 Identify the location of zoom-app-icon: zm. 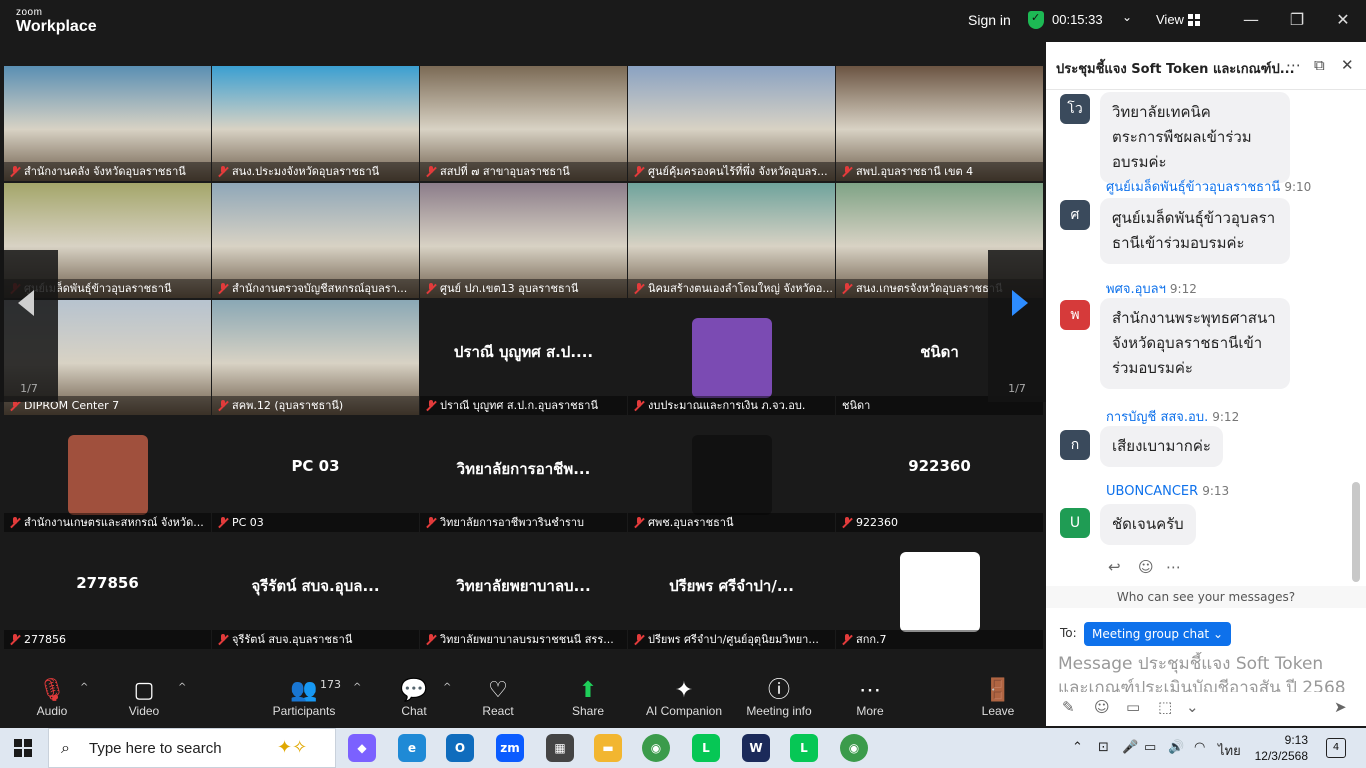
(510, 748).